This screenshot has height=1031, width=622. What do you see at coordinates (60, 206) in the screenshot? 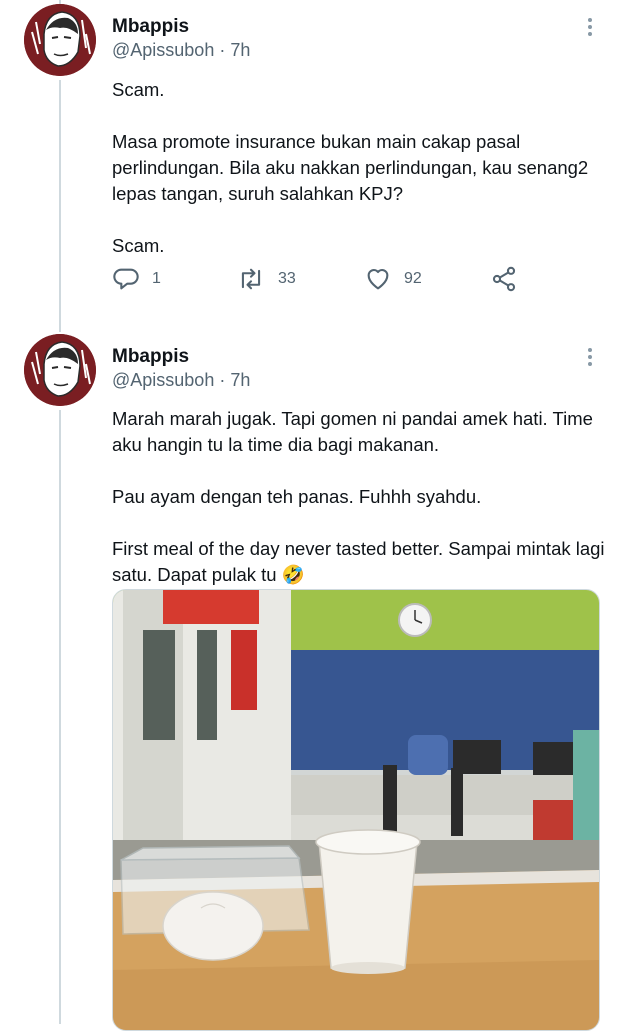
I see `thread-line` at bounding box center [60, 206].